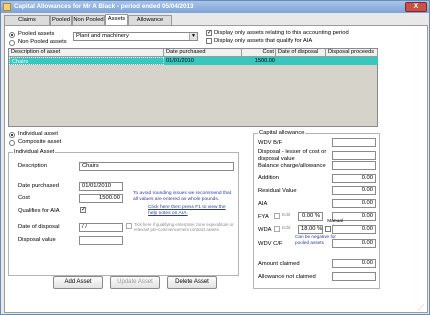 This screenshot has height=315, width=430. Describe the element at coordinates (416, 7) in the screenshot. I see `close-button: X` at that location.